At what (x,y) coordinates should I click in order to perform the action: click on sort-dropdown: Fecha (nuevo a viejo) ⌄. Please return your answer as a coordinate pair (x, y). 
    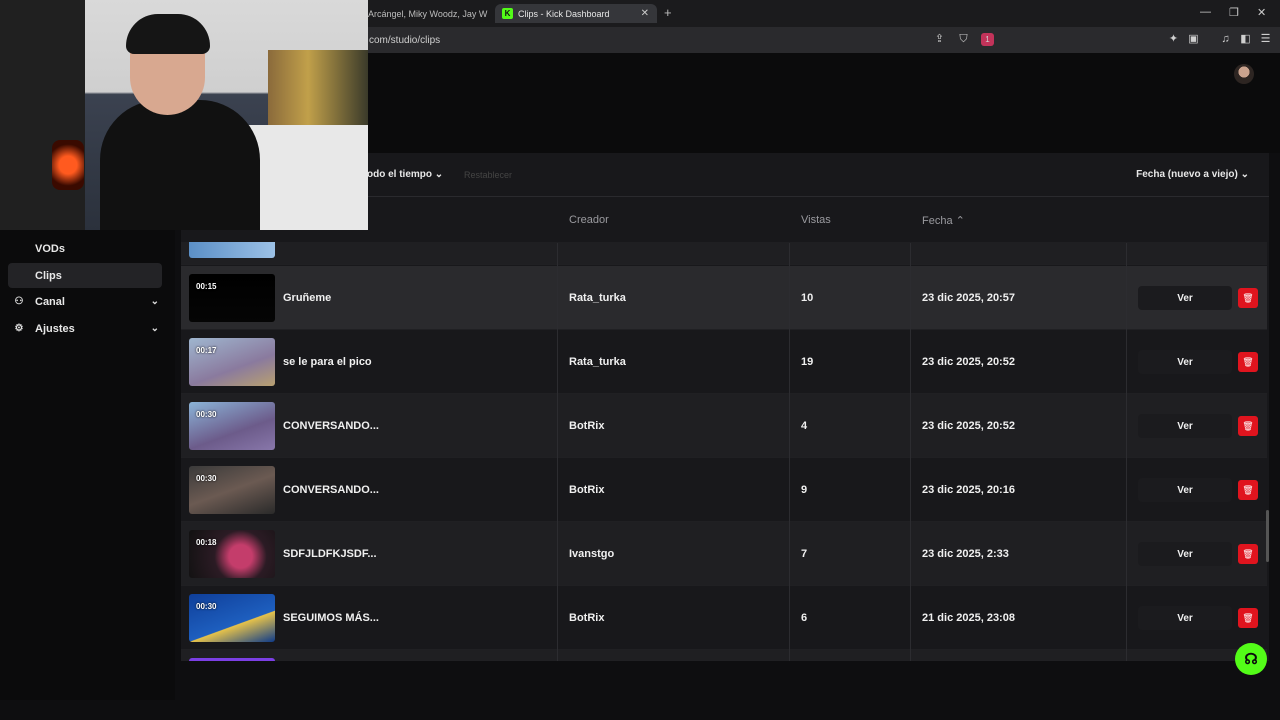
    Looking at the image, I should click on (1192, 174).